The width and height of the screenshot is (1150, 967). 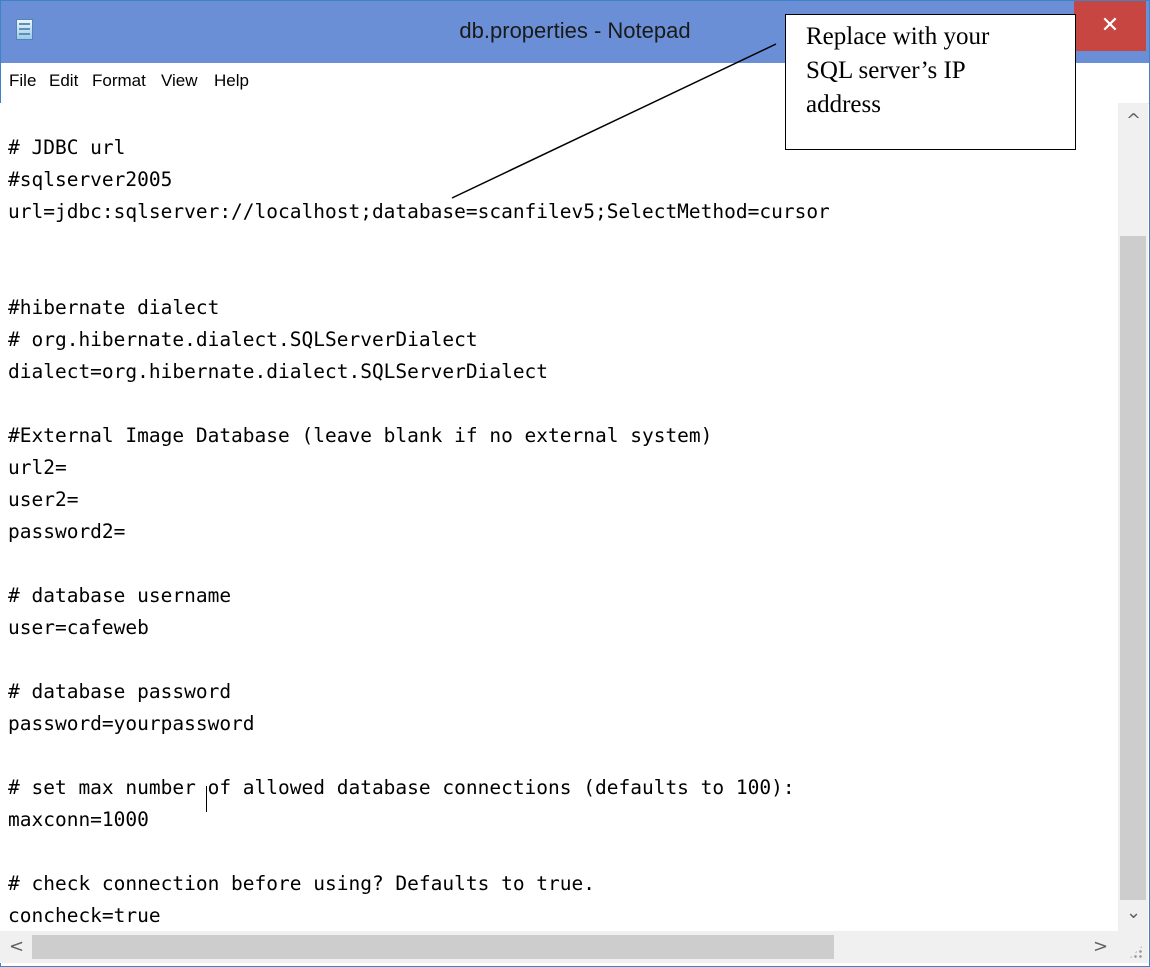 I want to click on code-line-2: #sqlserver2005, so click(x=90, y=179).